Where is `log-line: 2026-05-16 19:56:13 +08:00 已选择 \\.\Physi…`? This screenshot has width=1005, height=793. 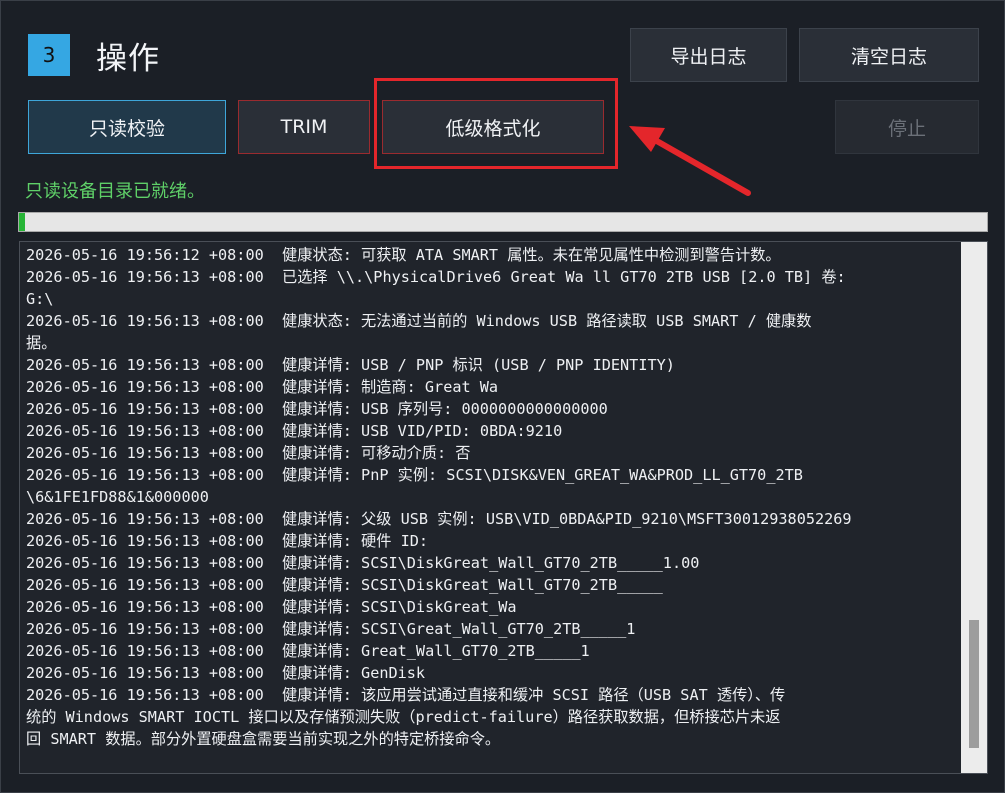
log-line: 2026-05-16 19:56:13 +08:00 已选择 \\.\Physi… is located at coordinates (436, 277).